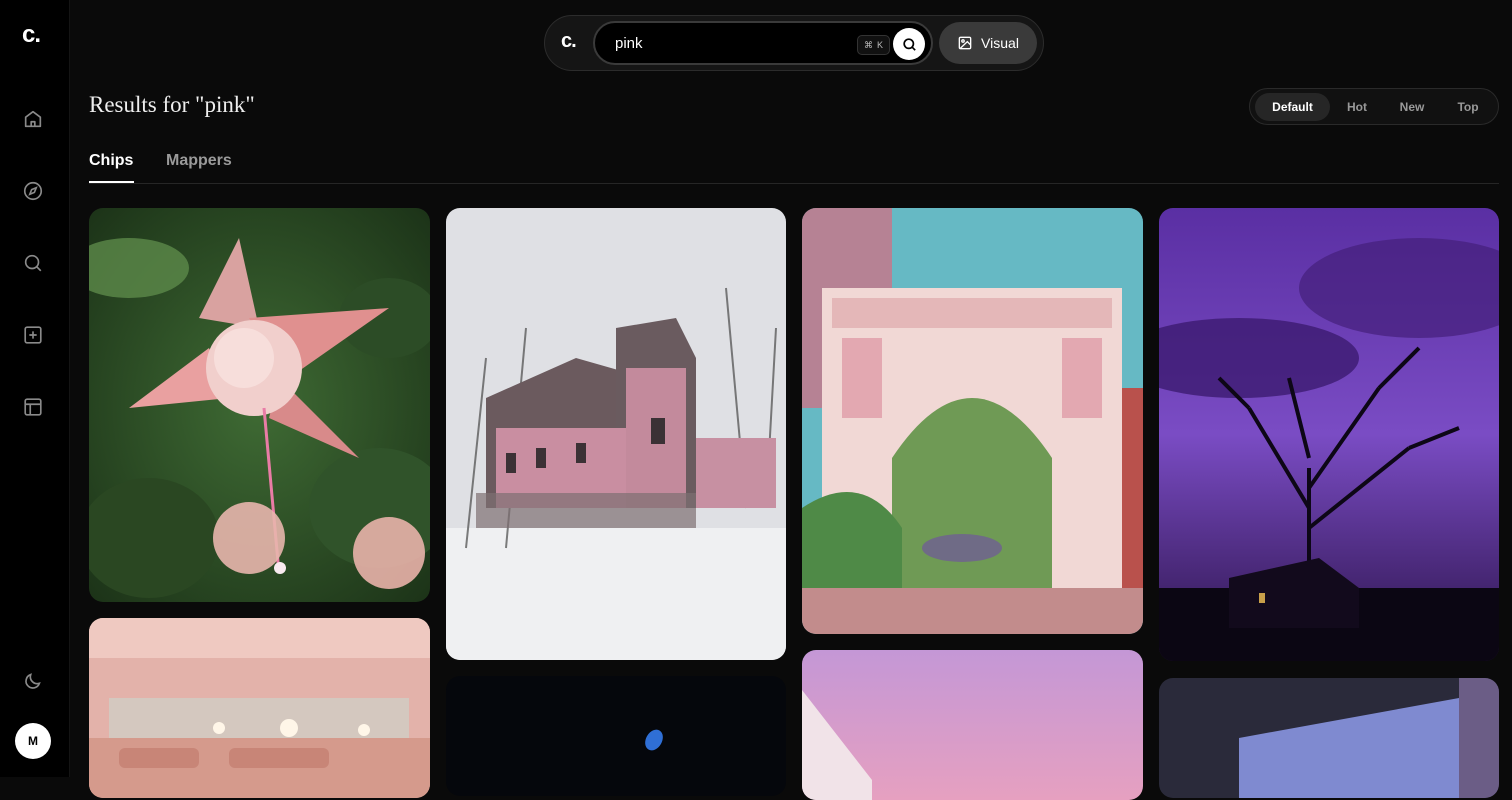 Image resolution: width=1512 pixels, height=800 pixels. I want to click on plus-square-icon, so click(33, 335).